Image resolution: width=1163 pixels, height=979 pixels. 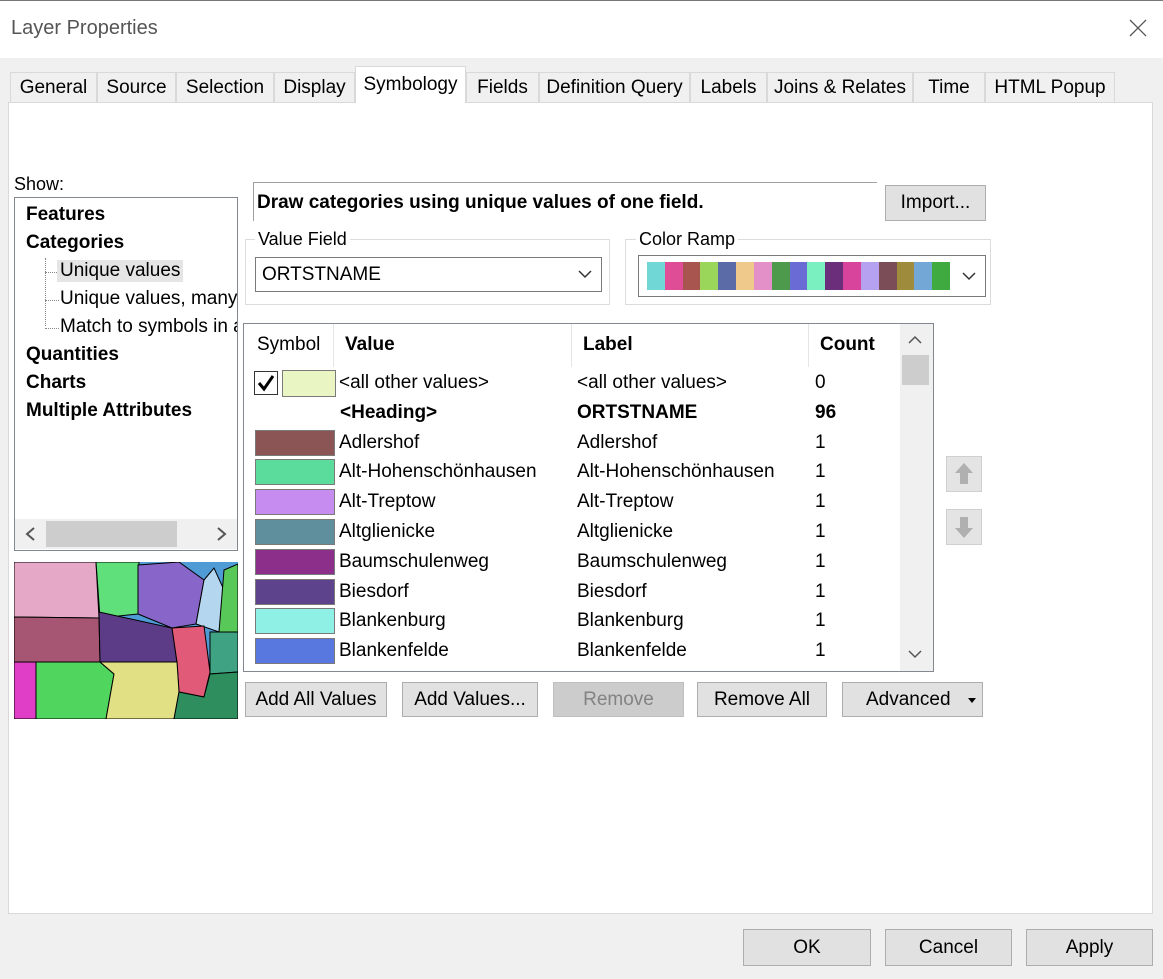 I want to click on cell-value: Biesdorf, so click(x=374, y=591).